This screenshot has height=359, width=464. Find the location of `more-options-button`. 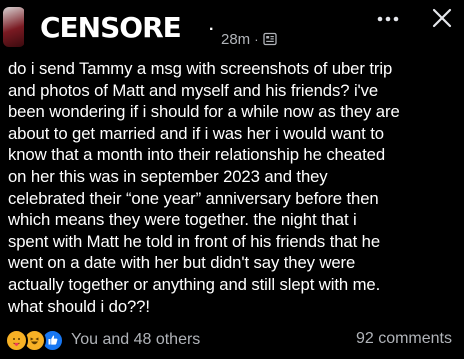

more-options-button is located at coordinates (388, 19).